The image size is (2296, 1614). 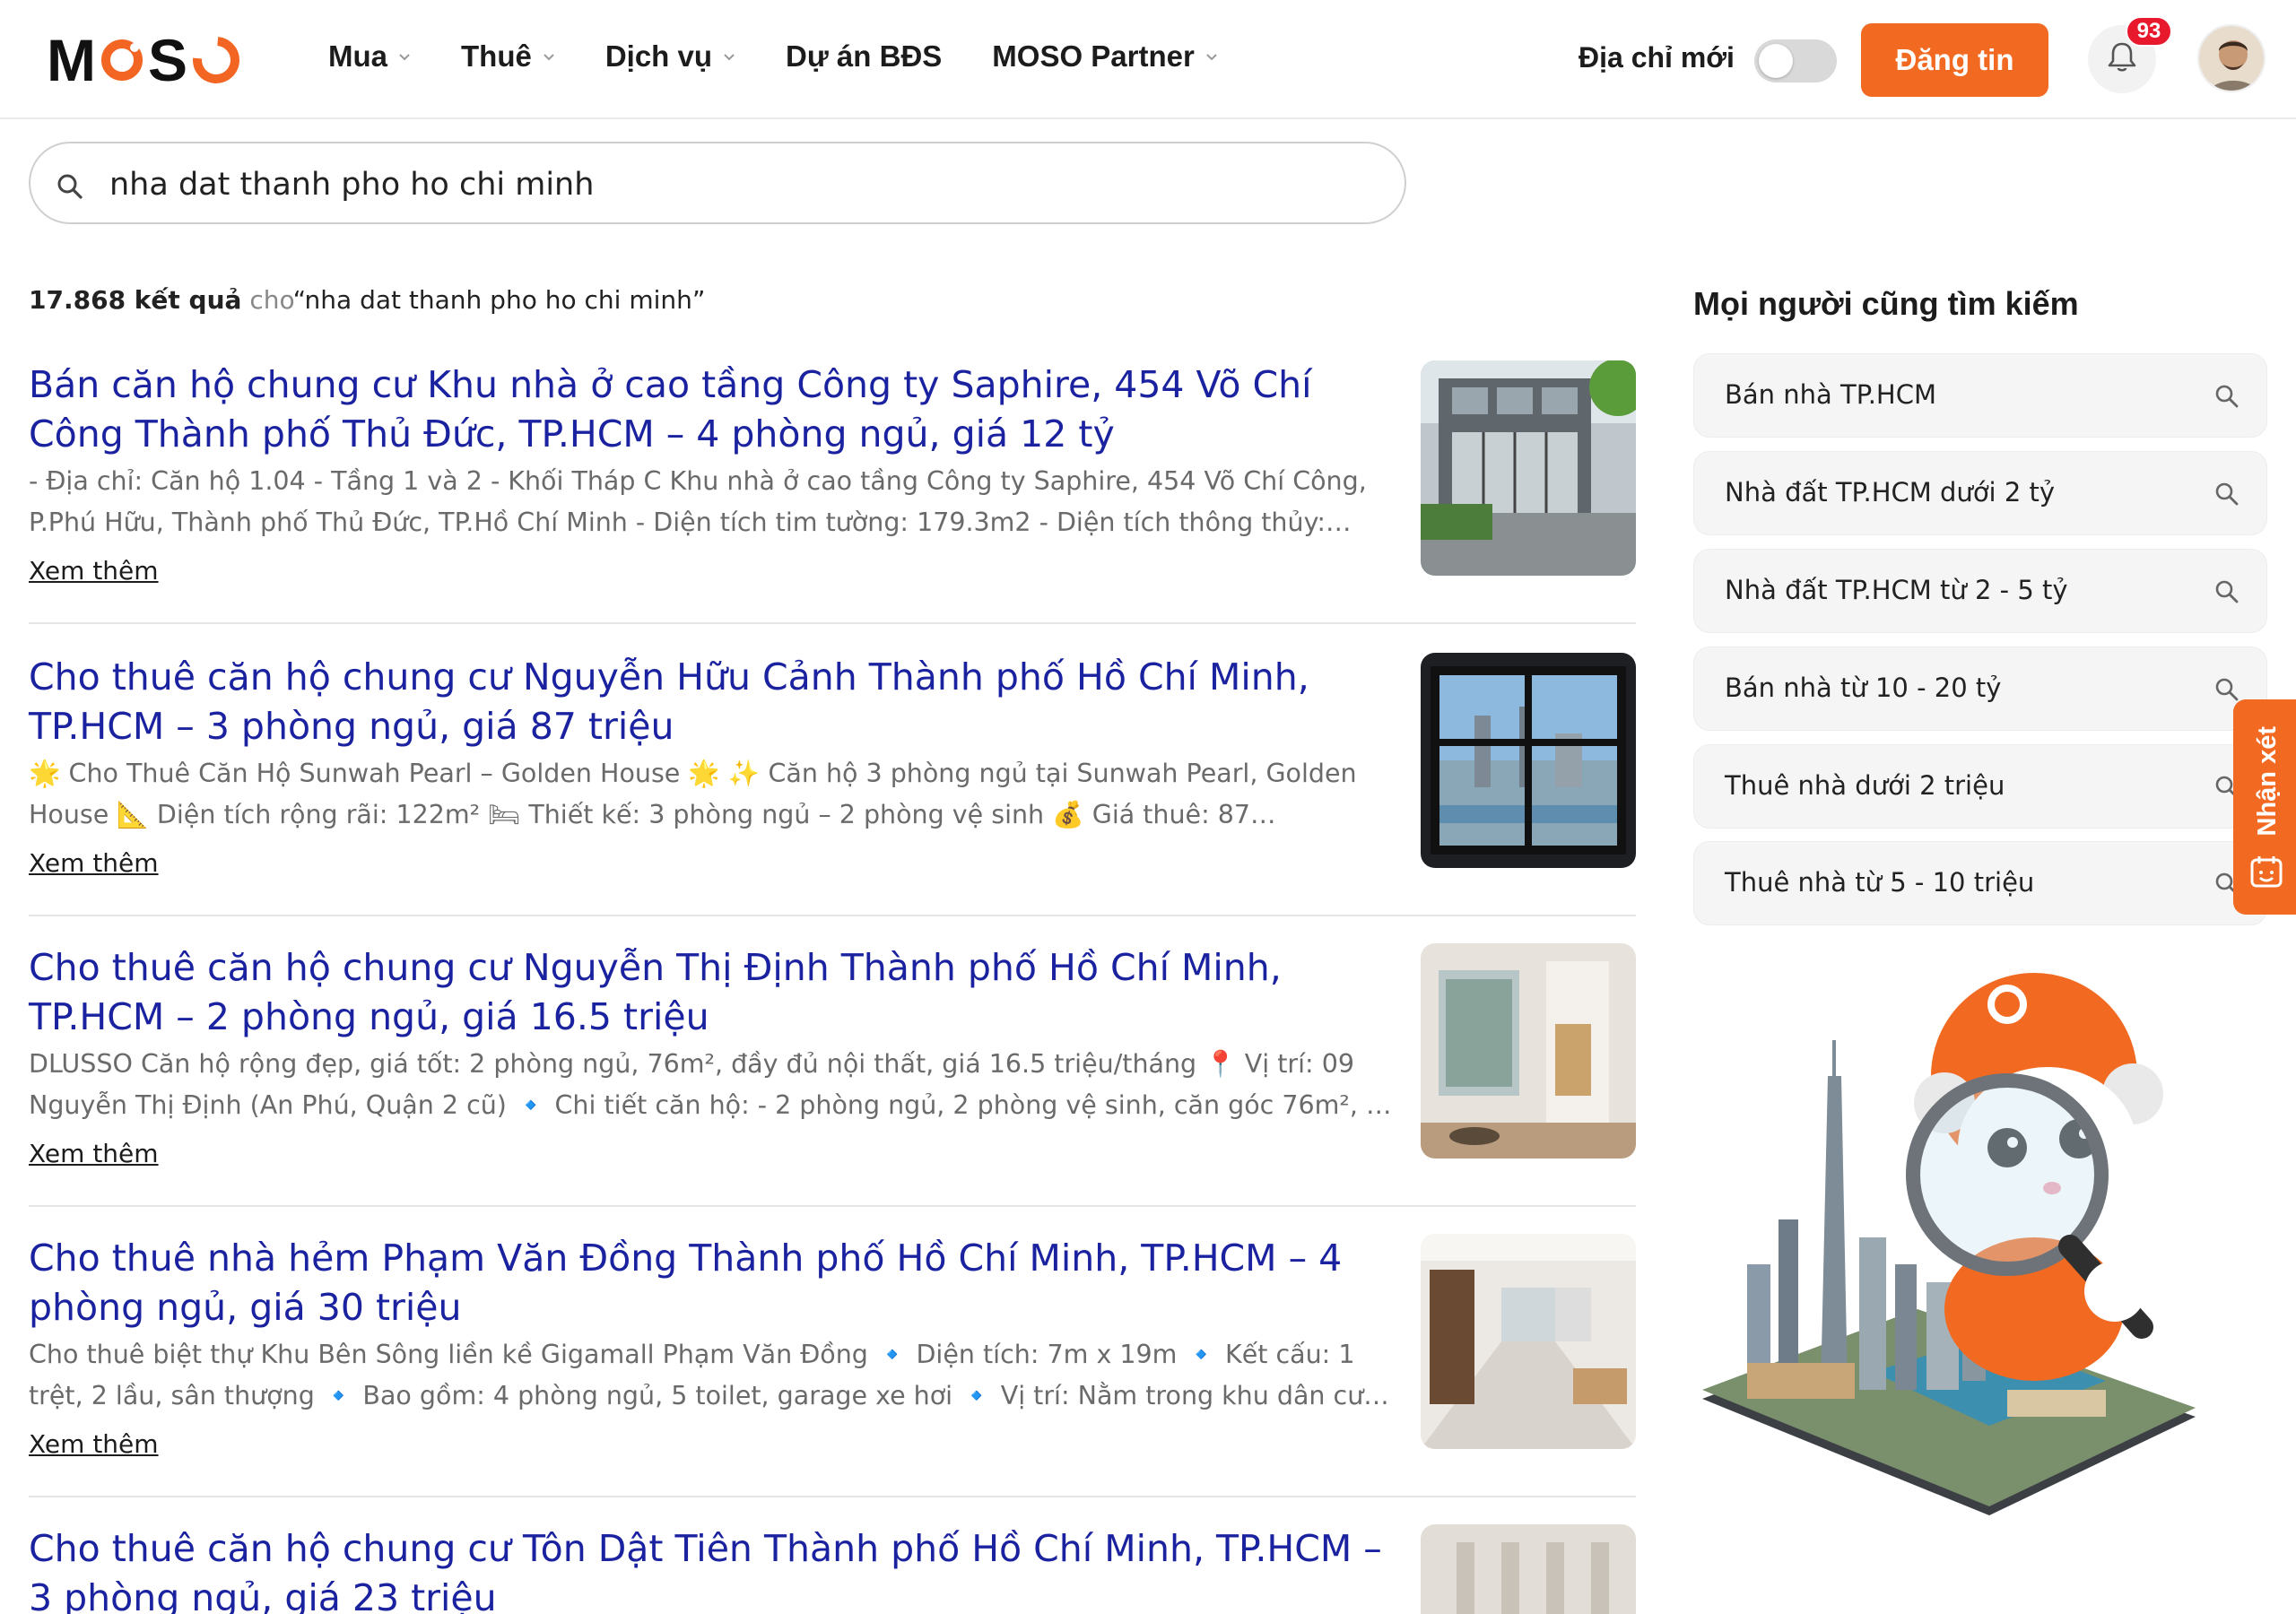 I want to click on results-for: cho, so click(x=271, y=300).